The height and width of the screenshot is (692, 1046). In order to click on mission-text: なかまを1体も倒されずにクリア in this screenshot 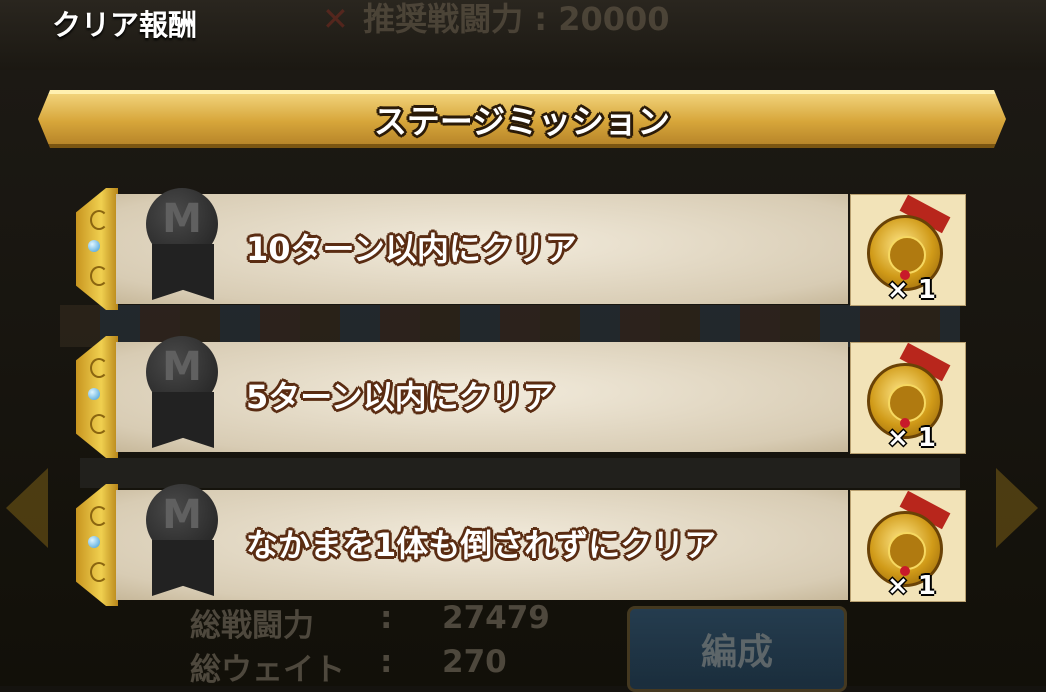, I will do `click(481, 545)`.